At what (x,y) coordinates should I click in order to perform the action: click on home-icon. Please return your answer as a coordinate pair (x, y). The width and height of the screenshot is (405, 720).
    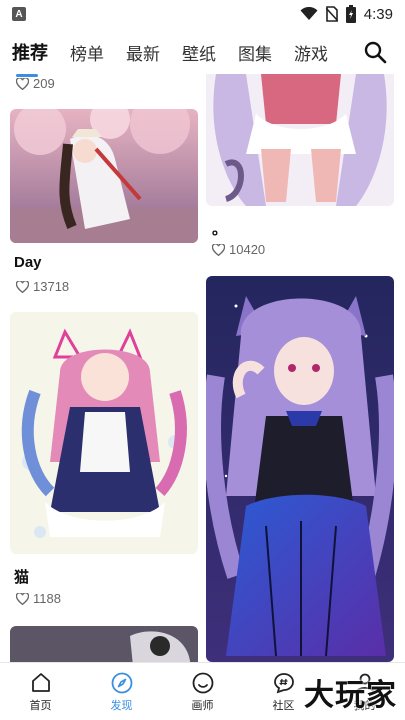
    Looking at the image, I should click on (40, 682).